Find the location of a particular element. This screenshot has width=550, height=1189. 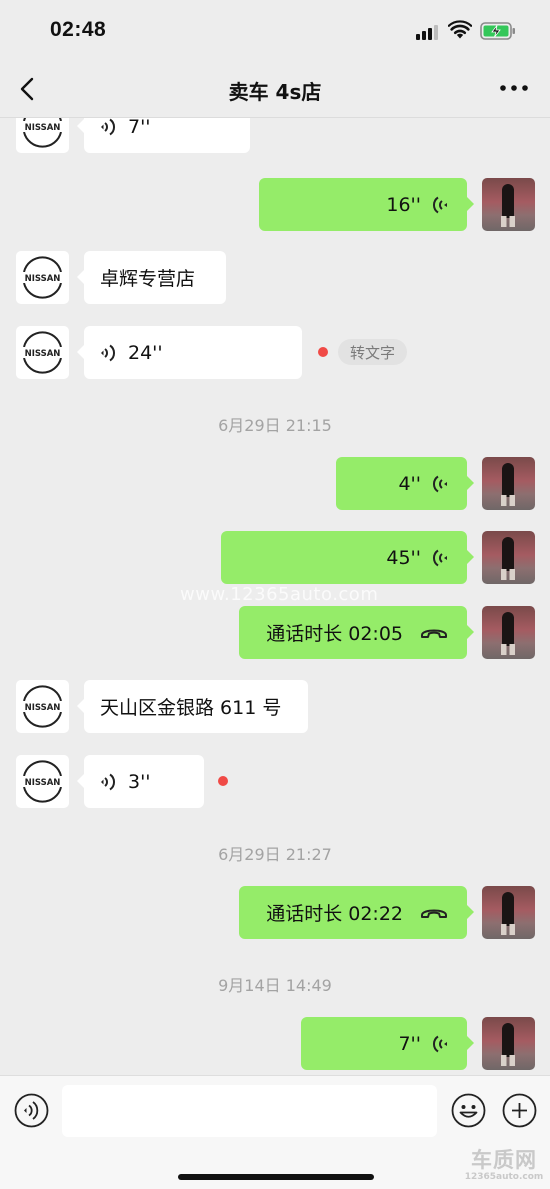

call-record-bubble: 通话时长 02:22 is located at coordinates (356, 912).